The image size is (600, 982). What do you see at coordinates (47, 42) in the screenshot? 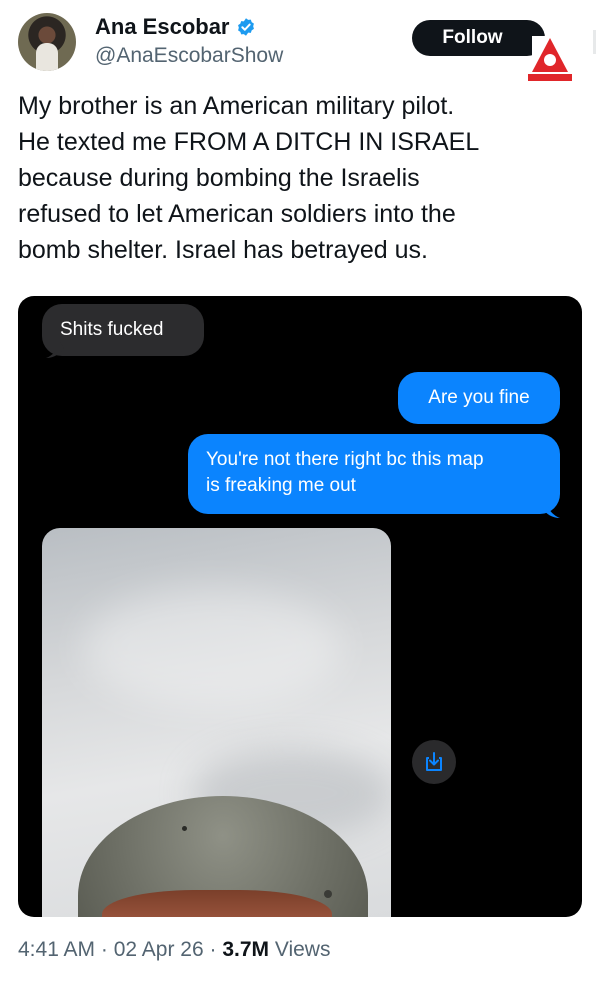
I see `author-avatar` at bounding box center [47, 42].